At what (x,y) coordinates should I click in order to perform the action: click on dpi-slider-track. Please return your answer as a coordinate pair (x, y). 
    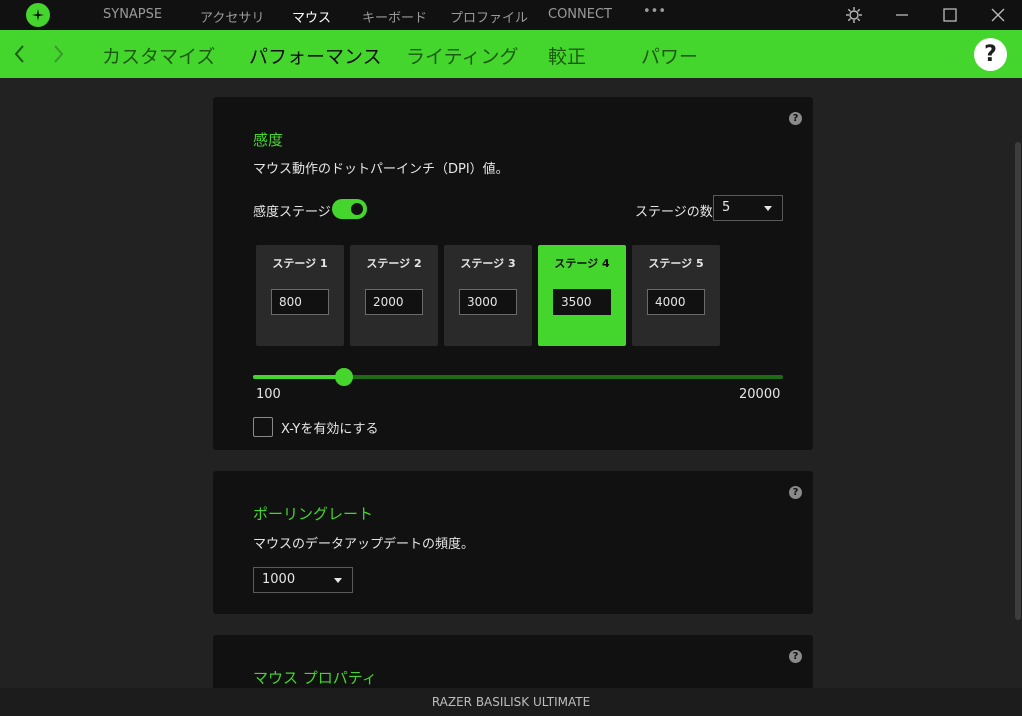
    Looking at the image, I should click on (518, 377).